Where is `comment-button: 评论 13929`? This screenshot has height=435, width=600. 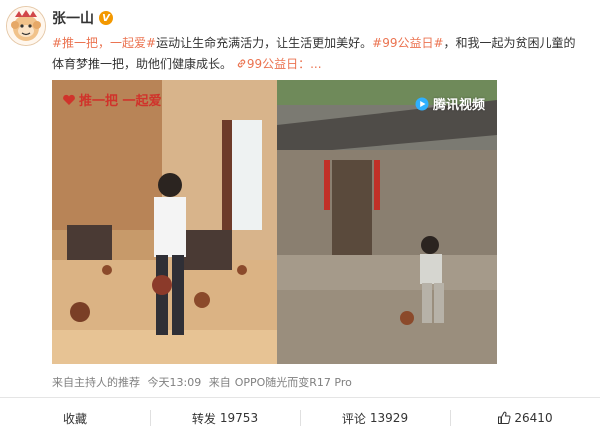
comment-button: 评论 13929 is located at coordinates (375, 418).